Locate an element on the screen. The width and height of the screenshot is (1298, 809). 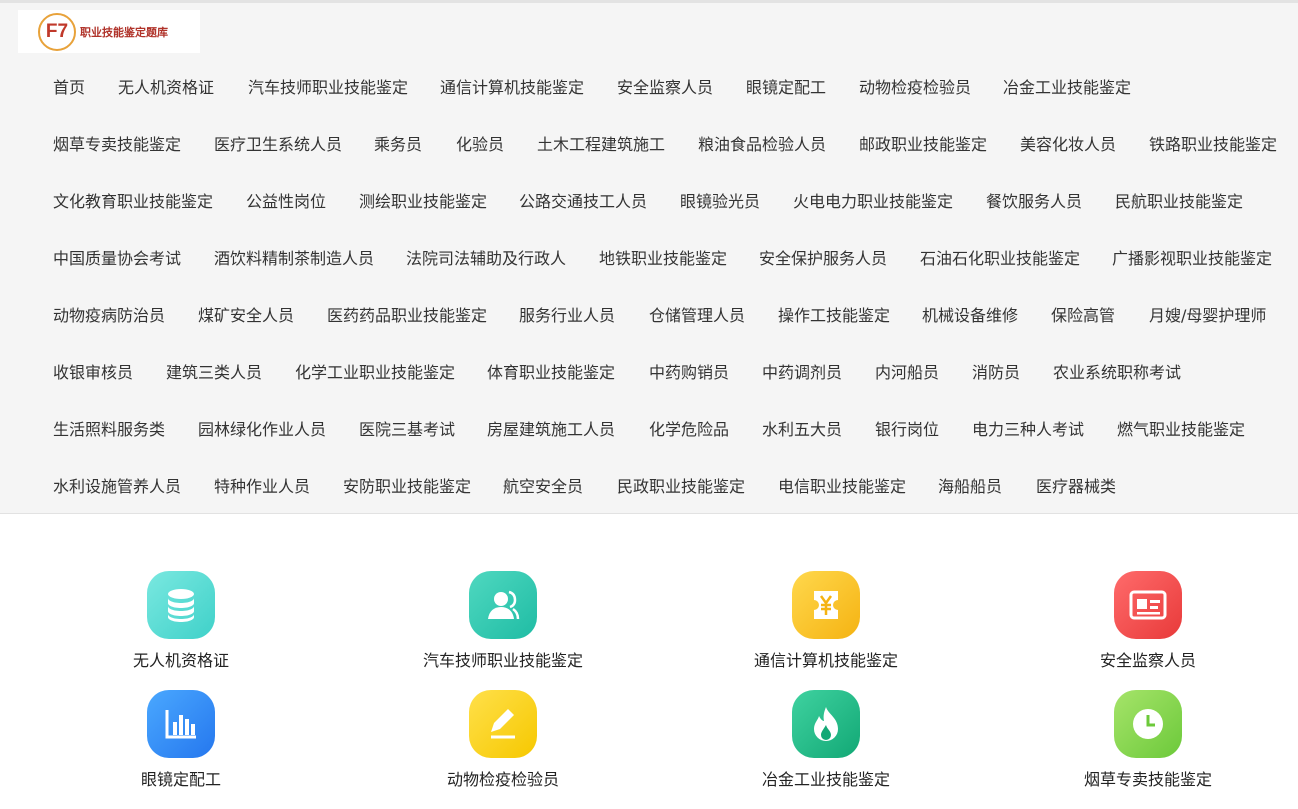
nav-item: 仓储管理人员 is located at coordinates (697, 316).